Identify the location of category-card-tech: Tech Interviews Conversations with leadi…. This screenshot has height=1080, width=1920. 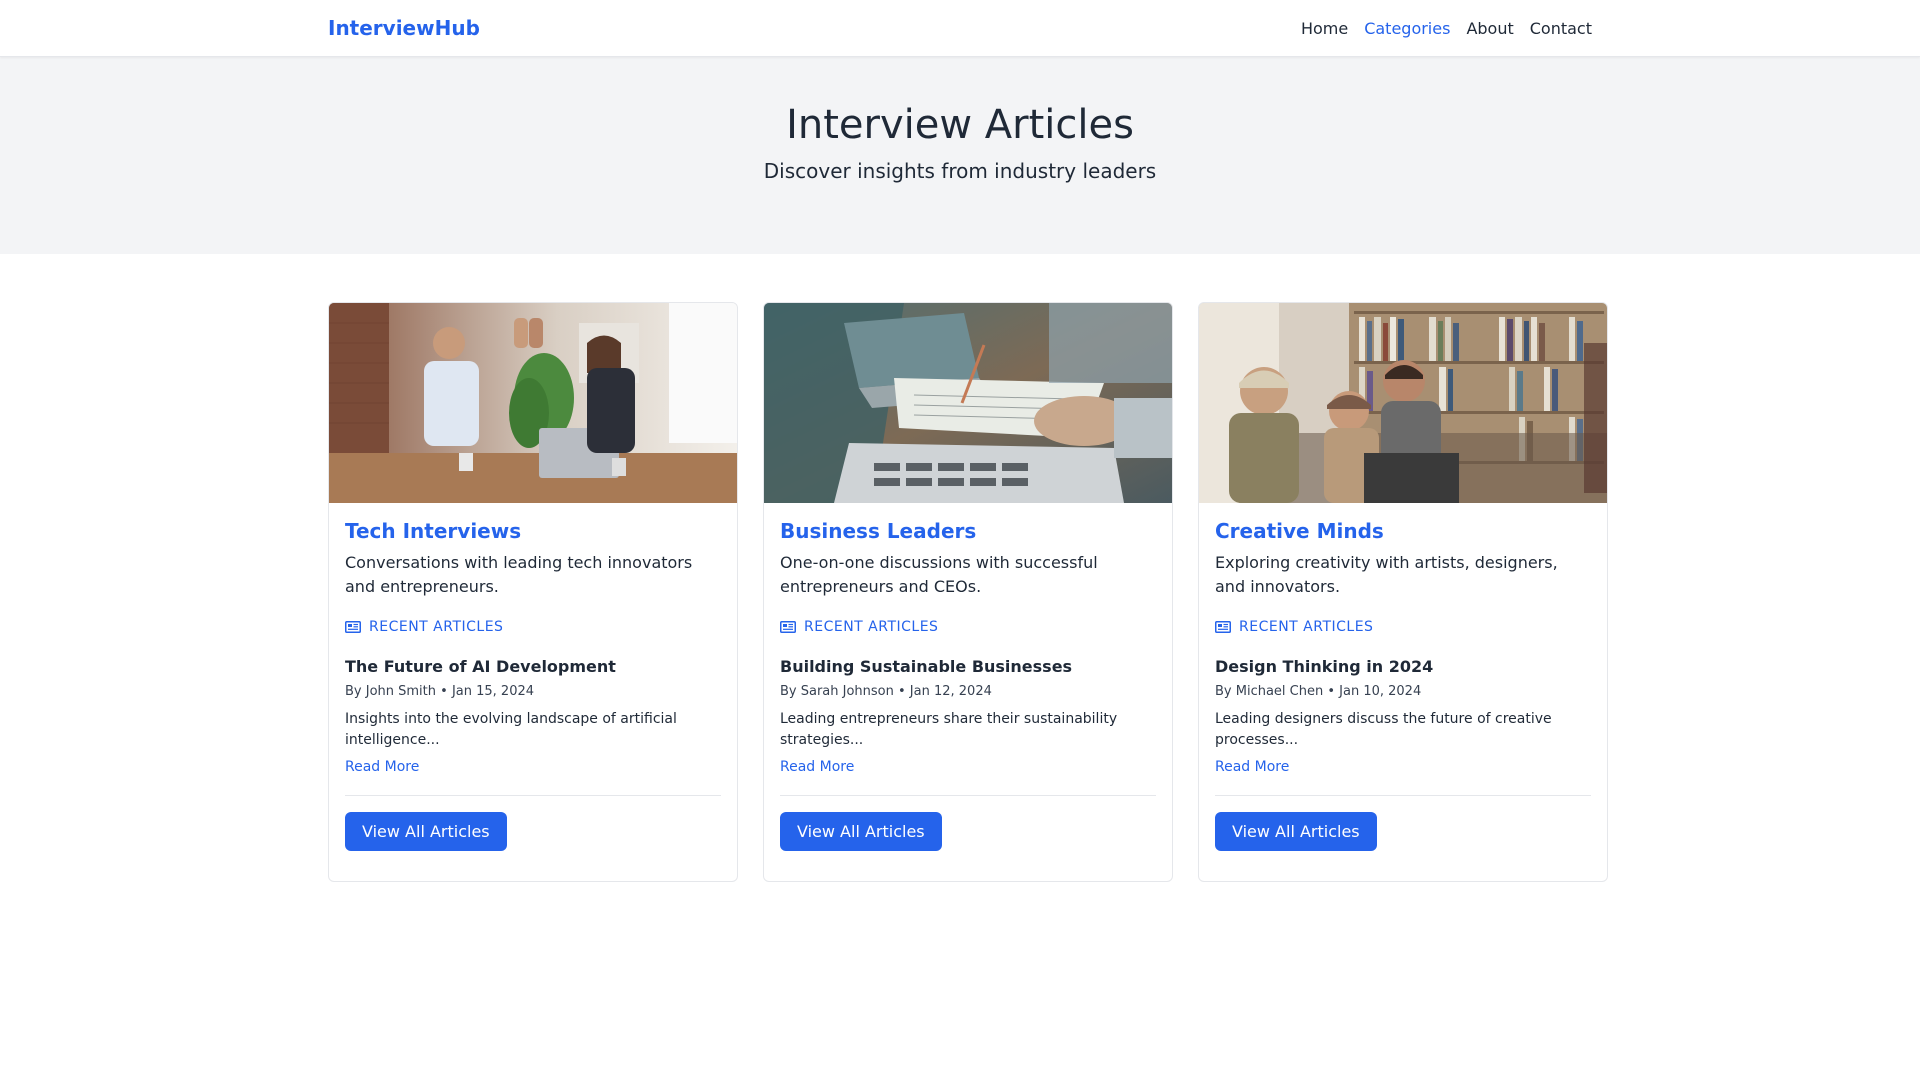
(533, 592).